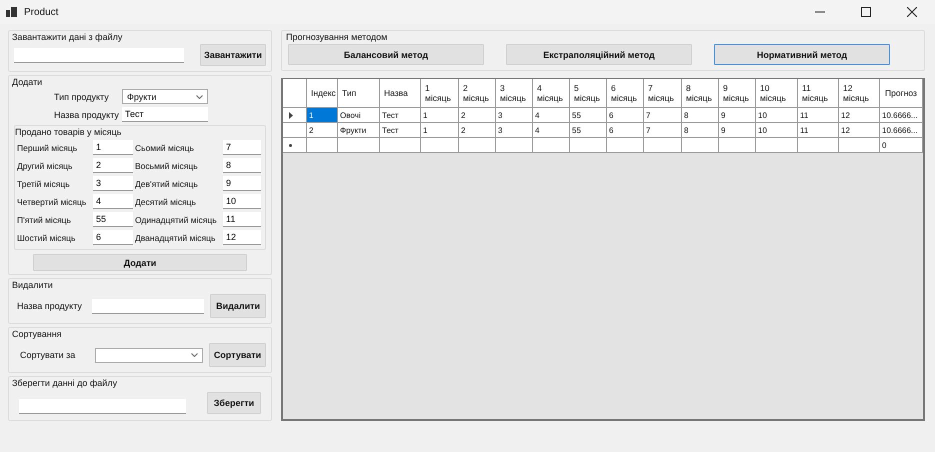 Image resolution: width=935 pixels, height=452 pixels. What do you see at coordinates (44, 219) in the screenshot?
I see `month-label: П'ятий місяць` at bounding box center [44, 219].